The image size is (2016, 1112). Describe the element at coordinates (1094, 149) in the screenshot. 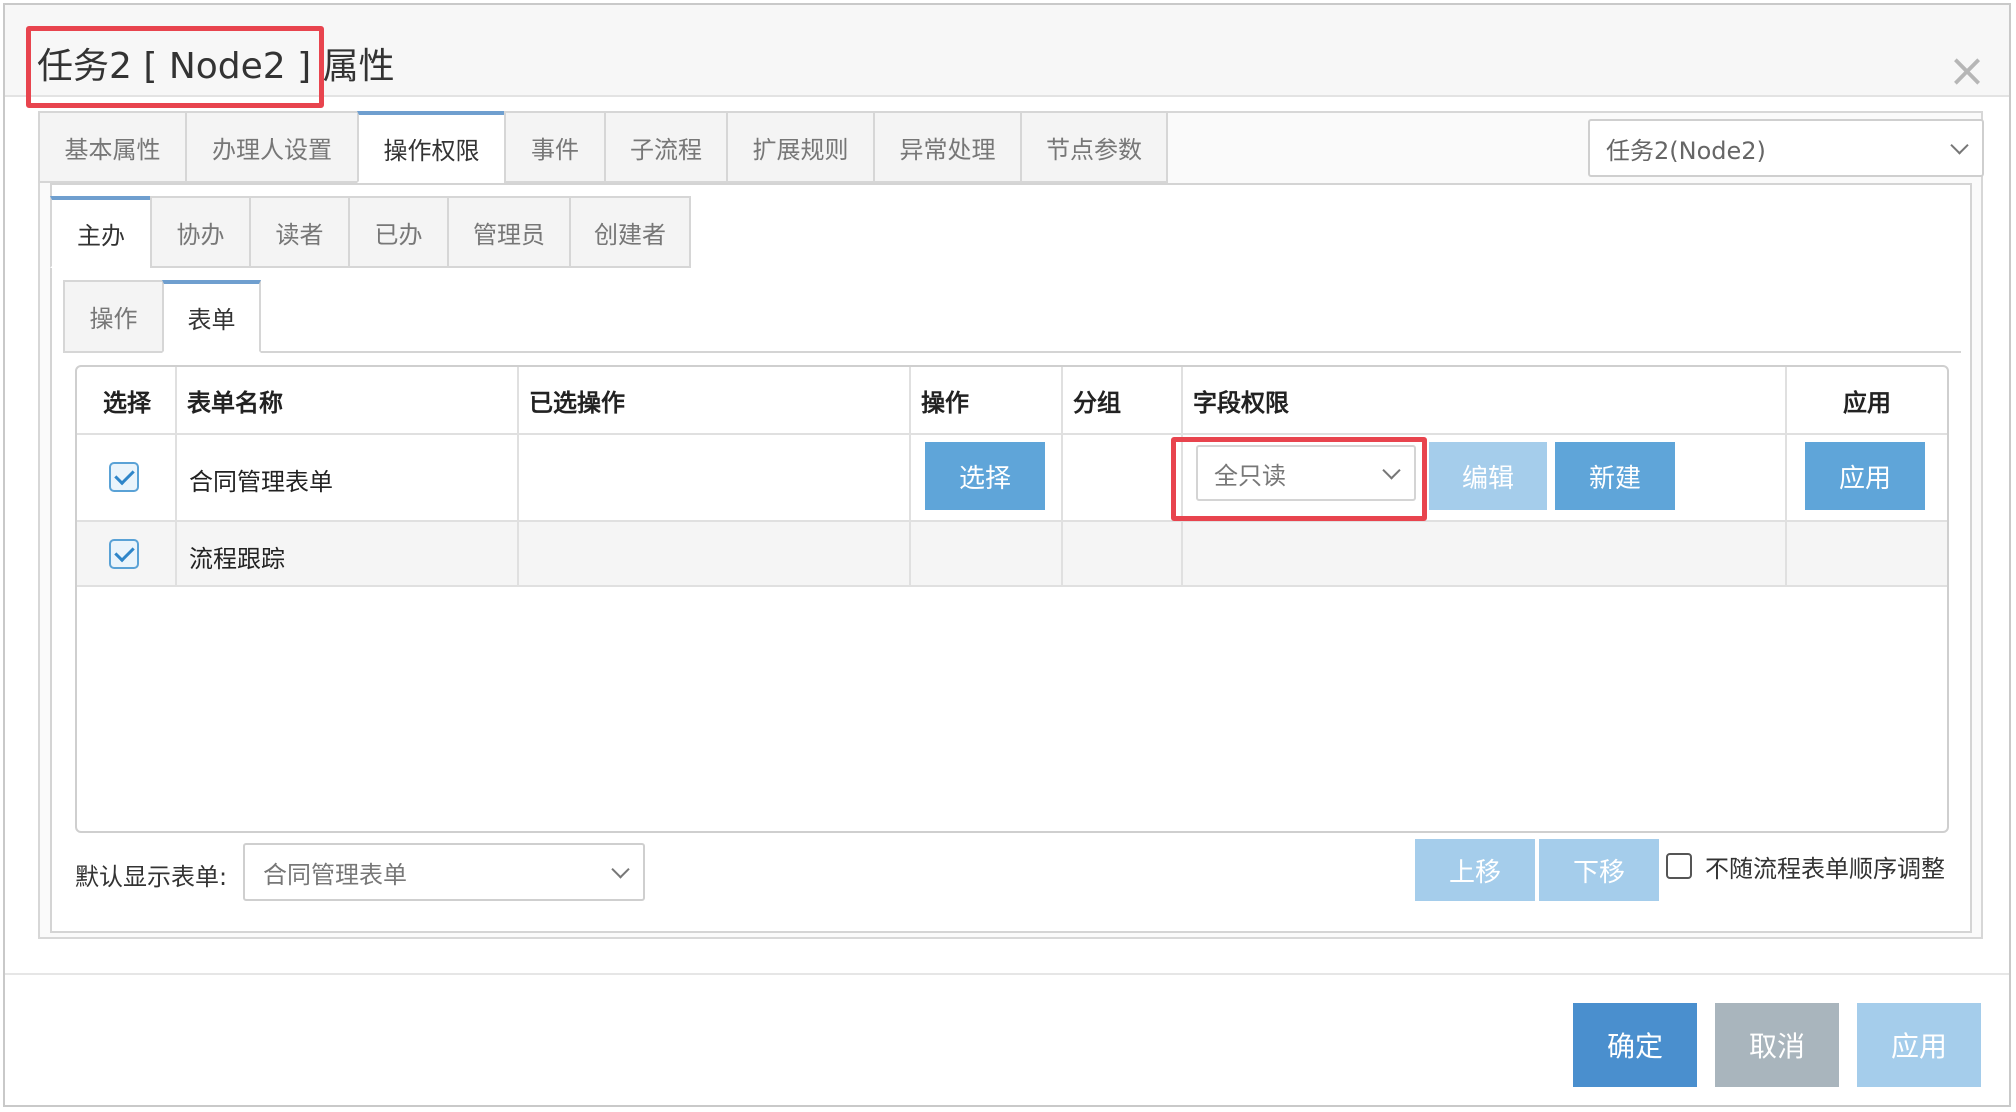

I see `tab-label: 节点参数` at that location.